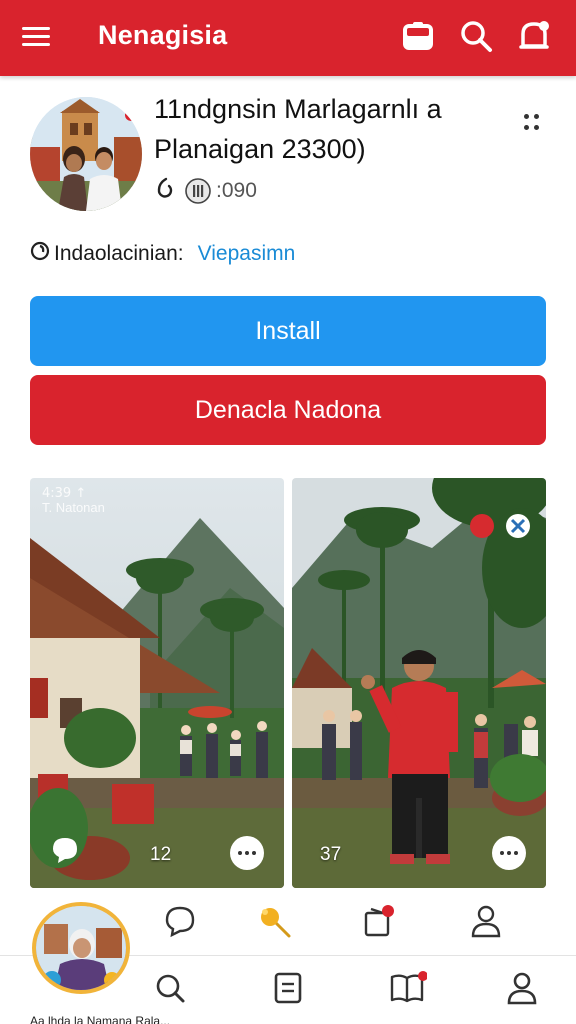 The height and width of the screenshot is (1024, 576). What do you see at coordinates (534, 36) in the screenshot?
I see `notification-bell-icon` at bounding box center [534, 36].